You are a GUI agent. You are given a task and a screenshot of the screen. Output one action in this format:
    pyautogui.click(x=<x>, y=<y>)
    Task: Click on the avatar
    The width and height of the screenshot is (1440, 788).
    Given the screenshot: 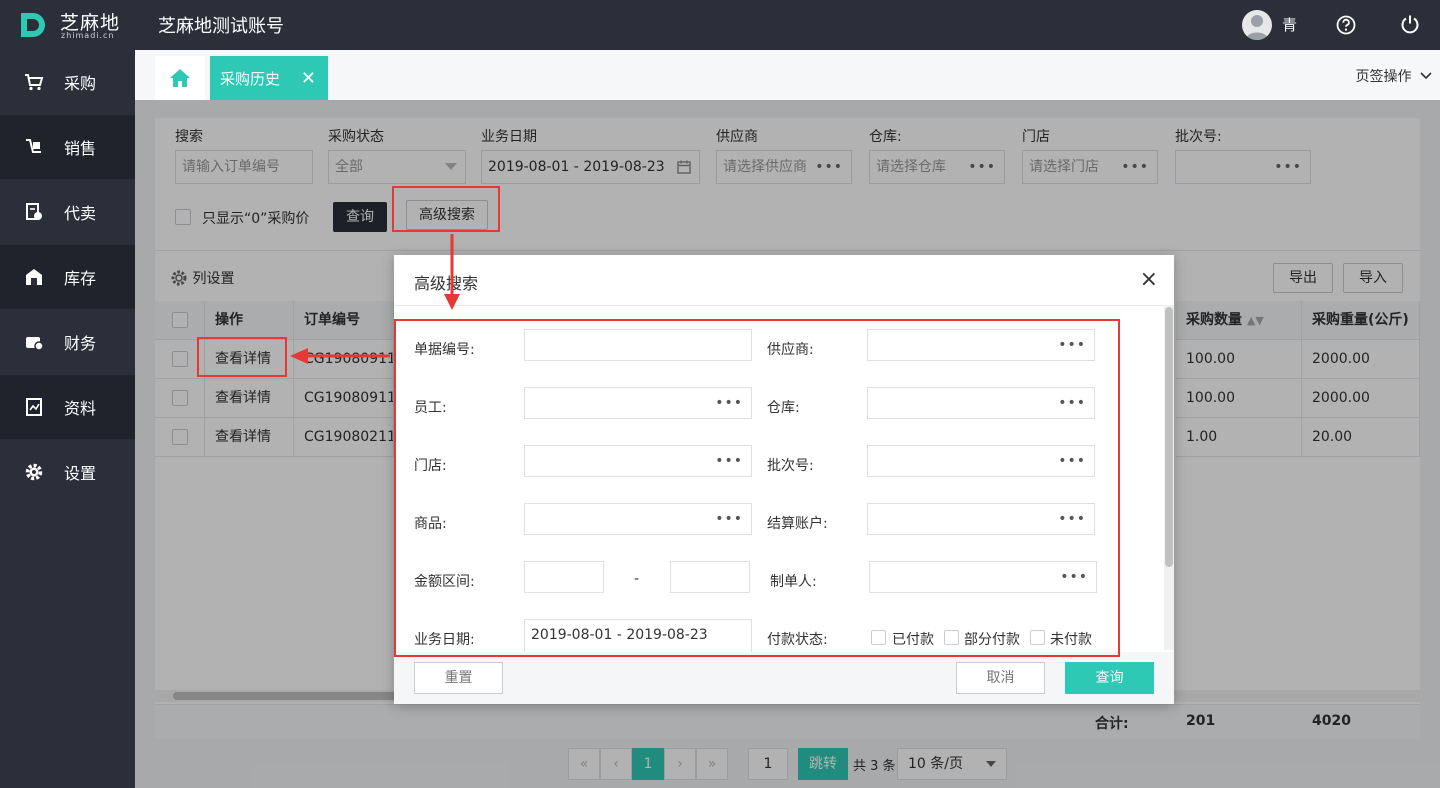 What is the action you would take?
    pyautogui.click(x=1257, y=25)
    